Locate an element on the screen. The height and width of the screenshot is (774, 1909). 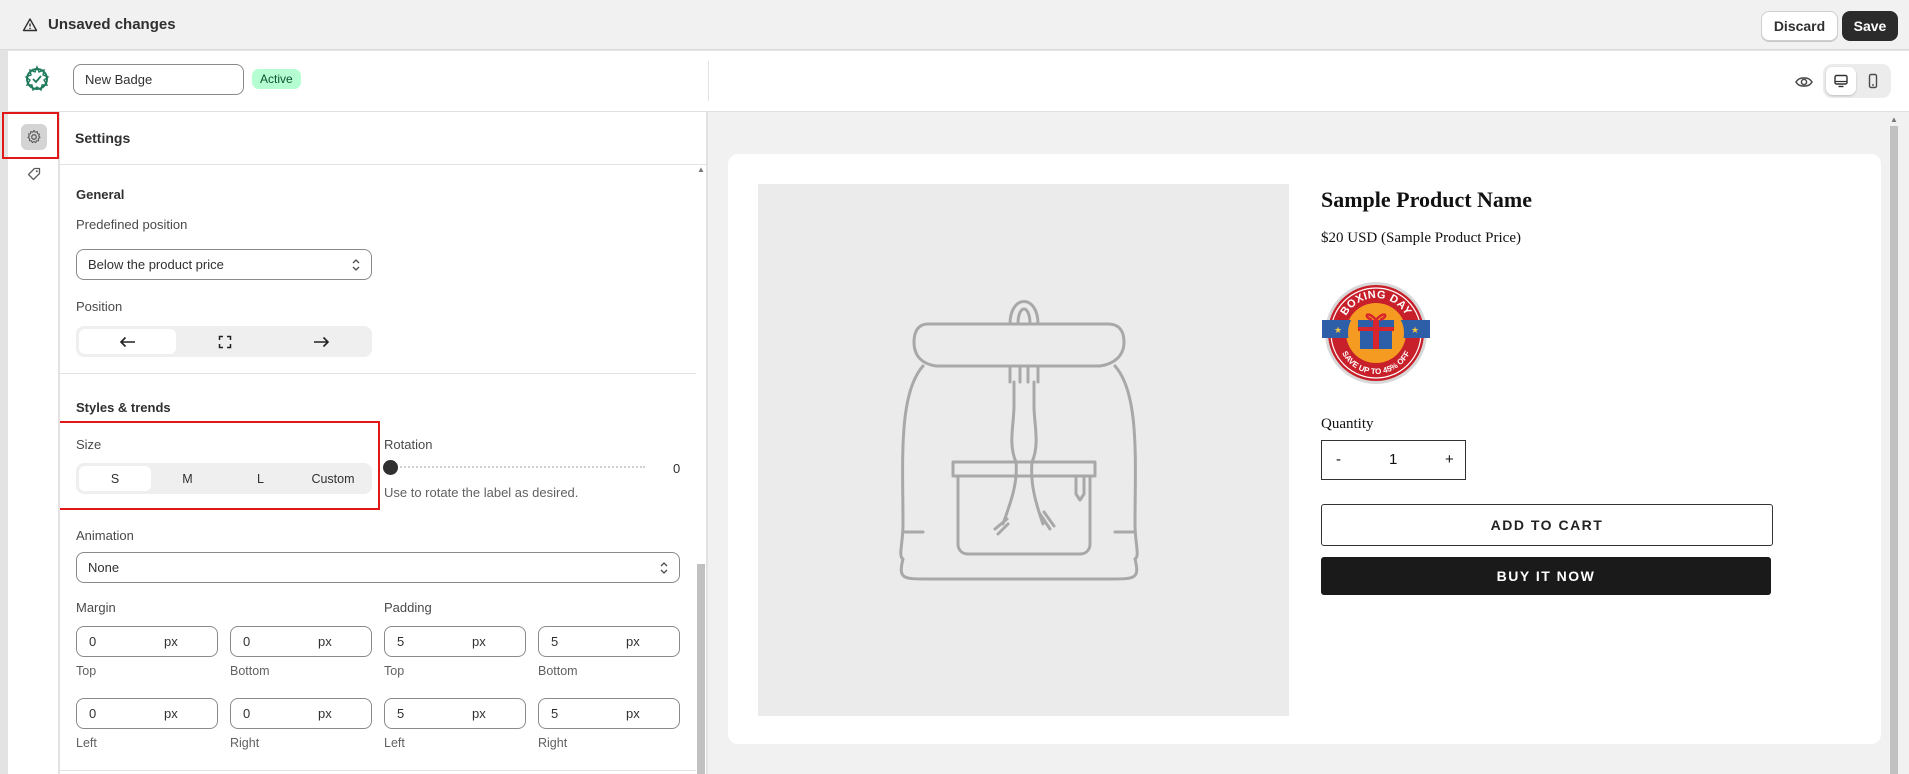
predefined-position-label: Predefined position is located at coordinates (132, 224).